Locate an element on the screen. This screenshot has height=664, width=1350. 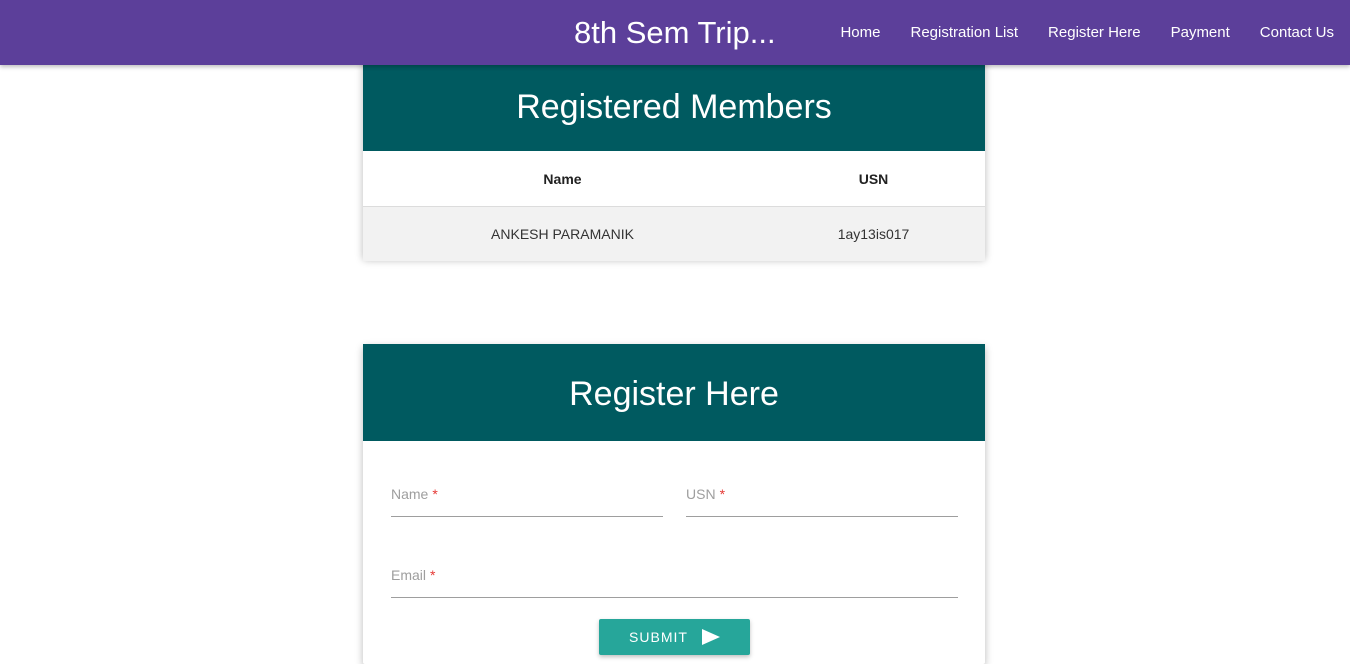
usn-field: USN * is located at coordinates (822, 501).